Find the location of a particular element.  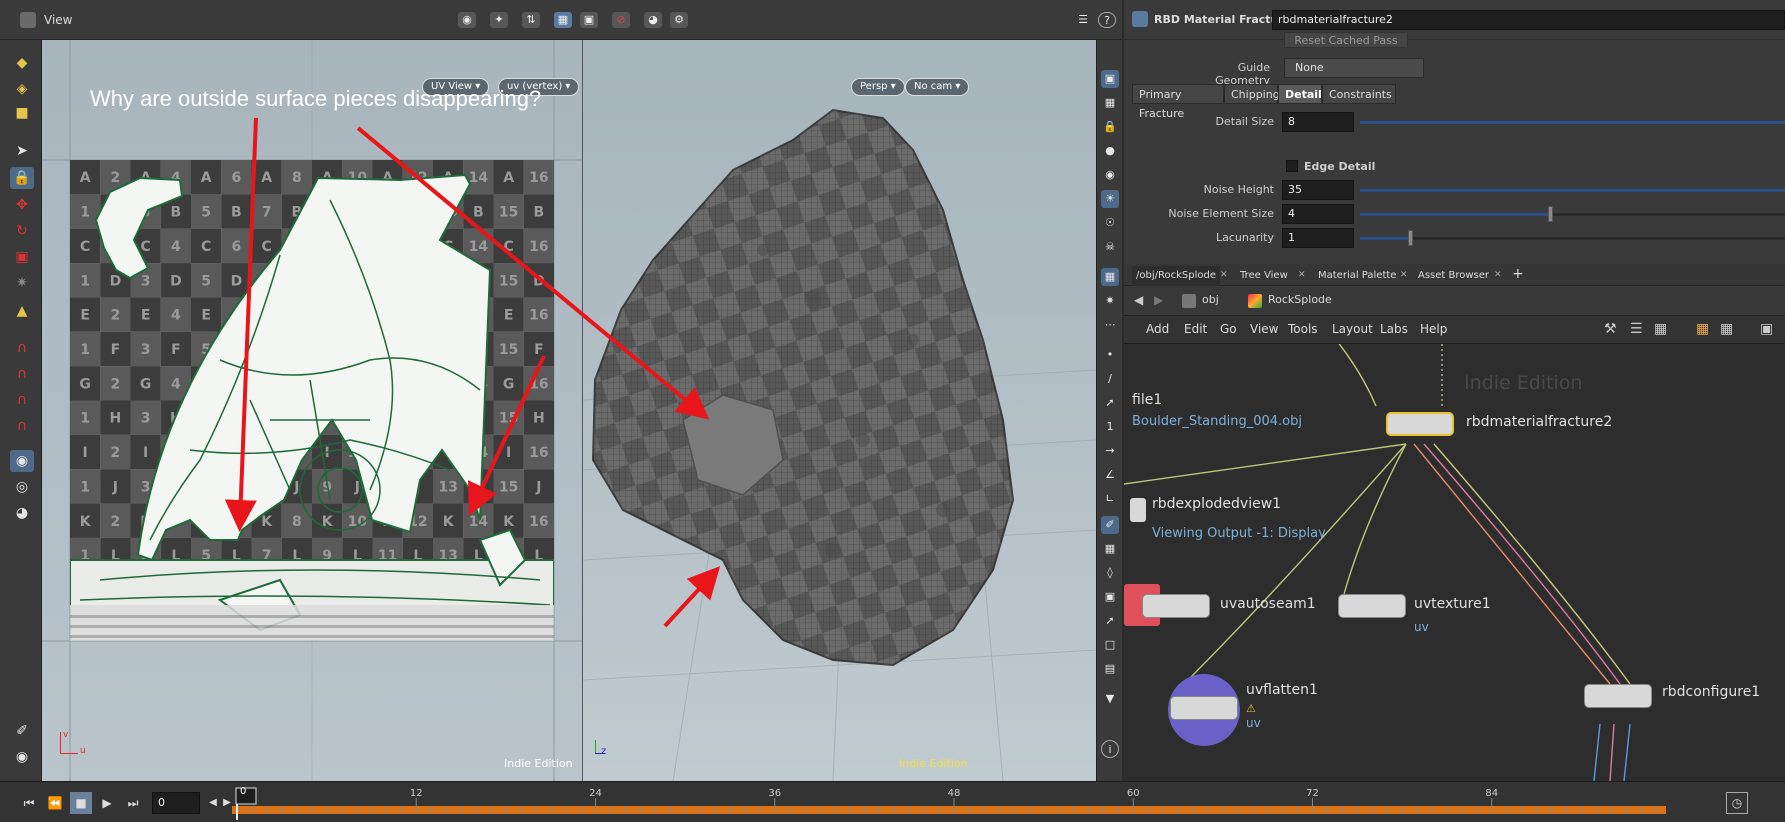

play-icon: ▶ is located at coordinates (107, 803).